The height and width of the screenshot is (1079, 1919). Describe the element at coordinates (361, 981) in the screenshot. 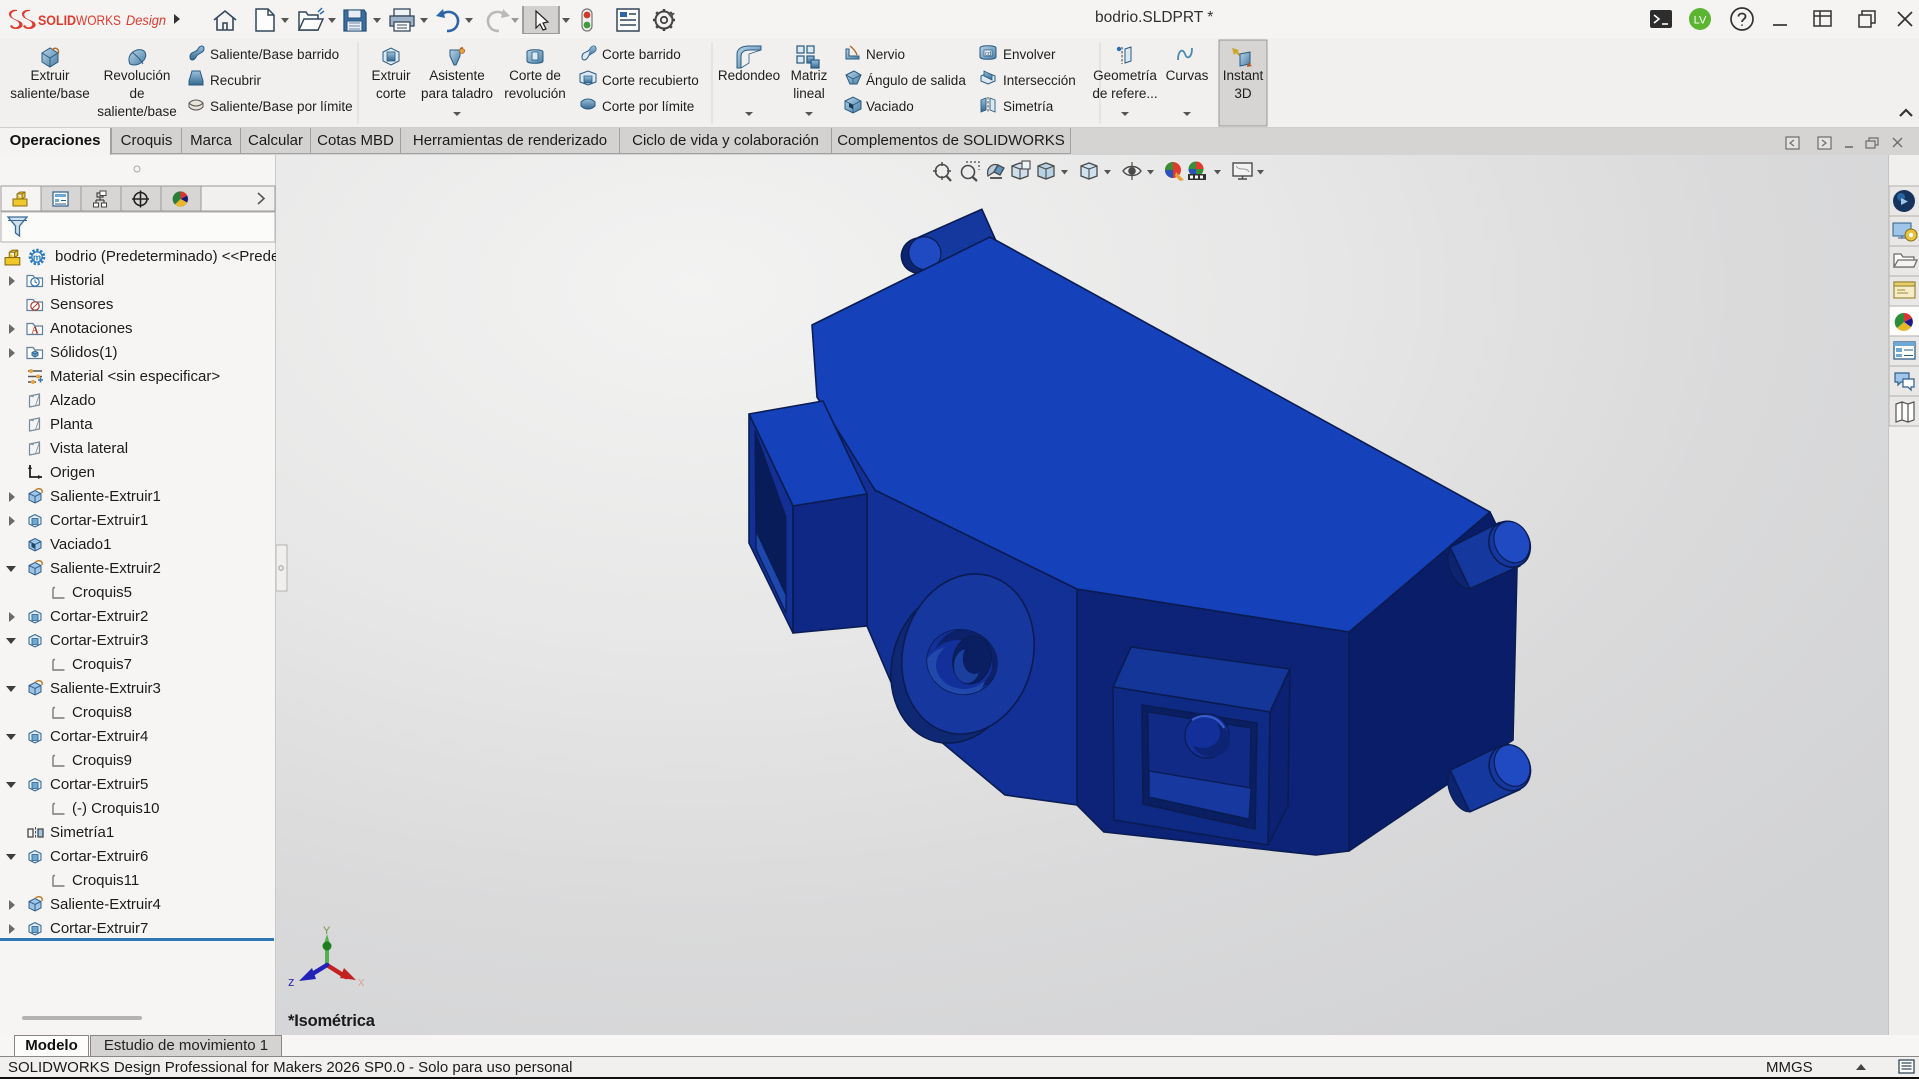

I see `svg-text: x` at that location.